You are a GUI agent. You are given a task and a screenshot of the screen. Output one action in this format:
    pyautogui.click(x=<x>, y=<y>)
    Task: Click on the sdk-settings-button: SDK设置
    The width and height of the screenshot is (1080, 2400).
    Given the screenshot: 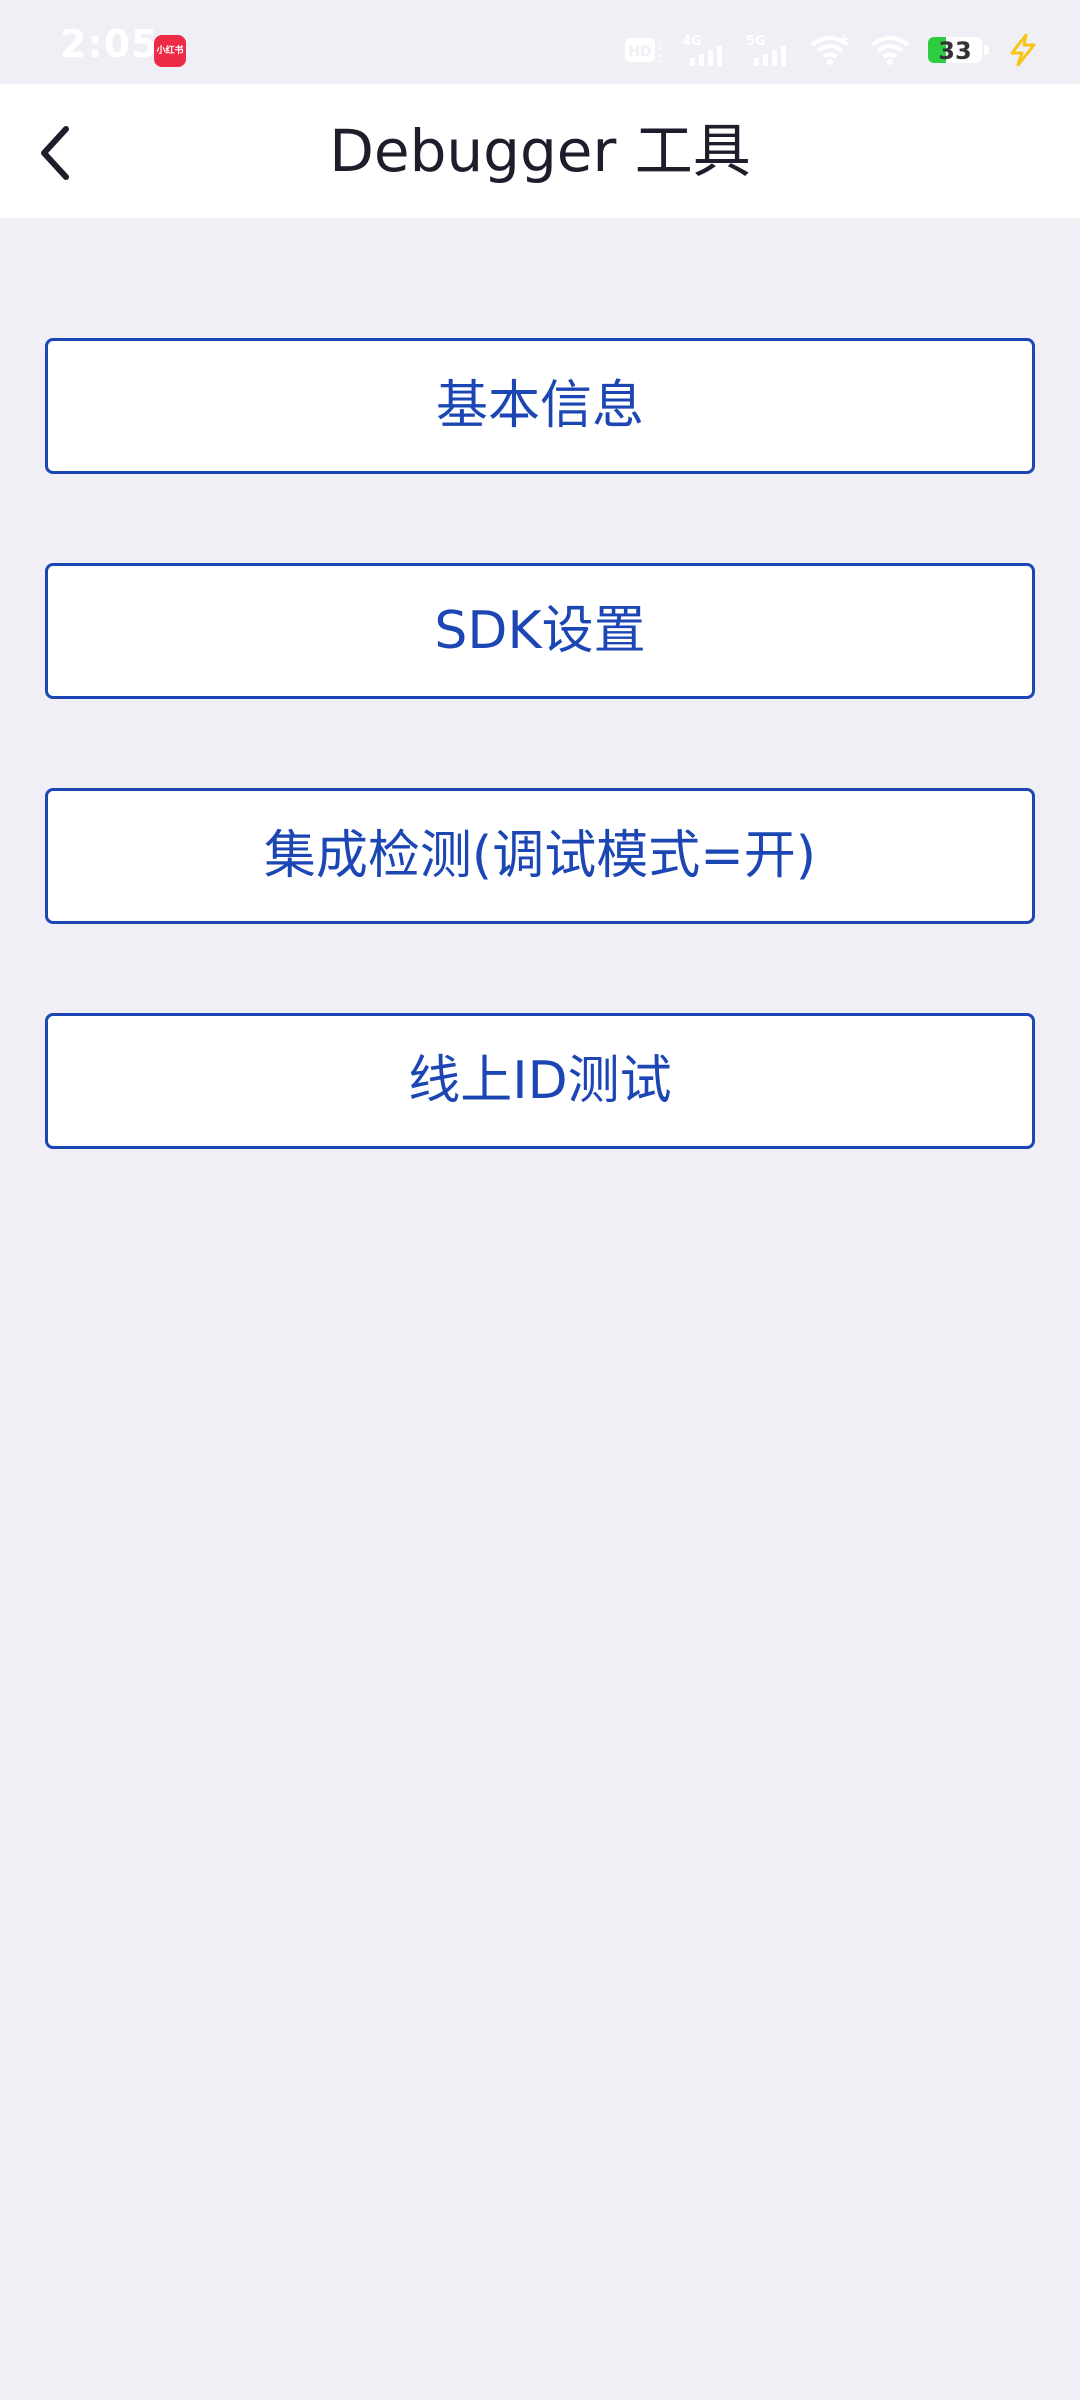 What is the action you would take?
    pyautogui.click(x=540, y=631)
    